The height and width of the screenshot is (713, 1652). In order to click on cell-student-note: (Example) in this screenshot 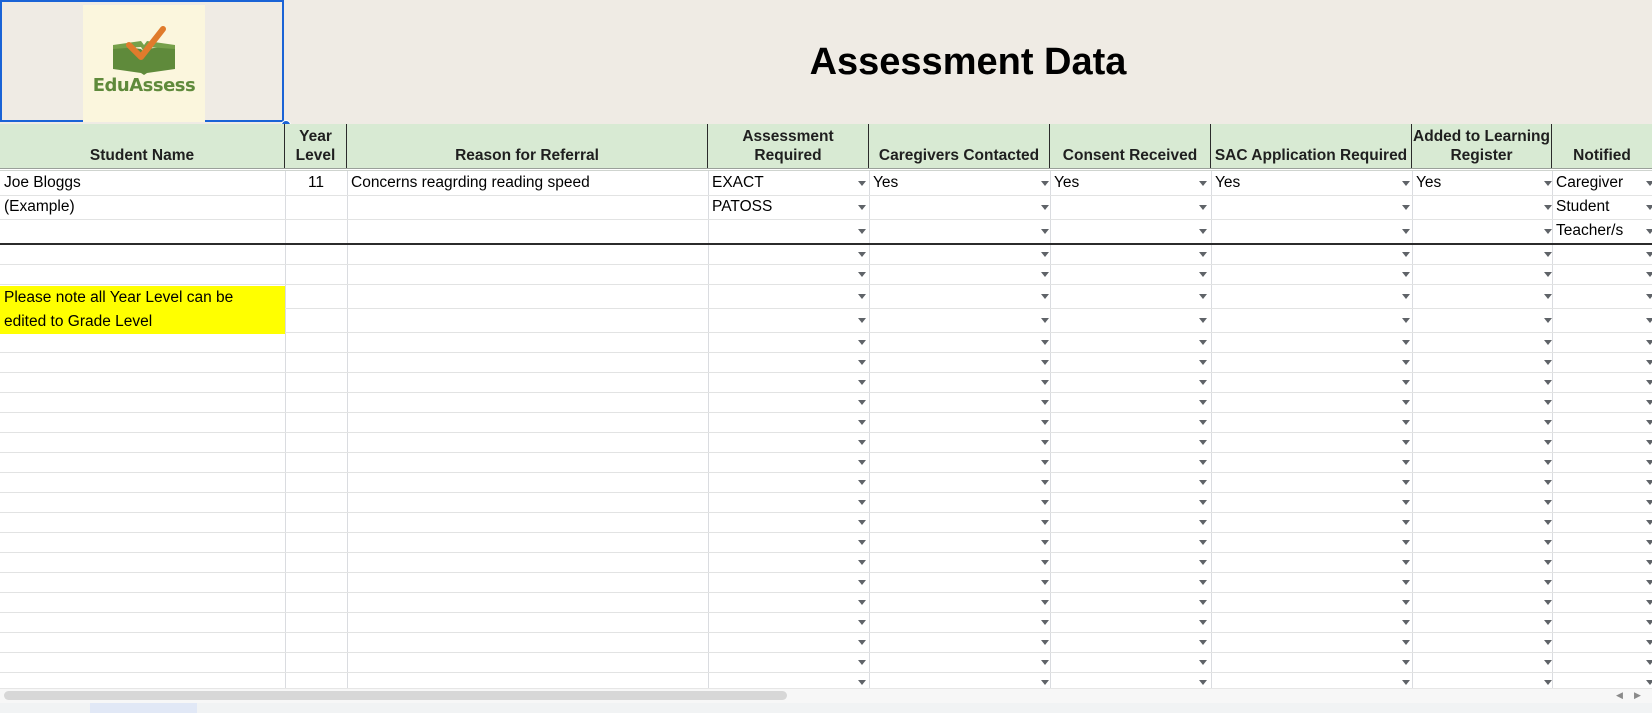, I will do `click(142, 207)`.